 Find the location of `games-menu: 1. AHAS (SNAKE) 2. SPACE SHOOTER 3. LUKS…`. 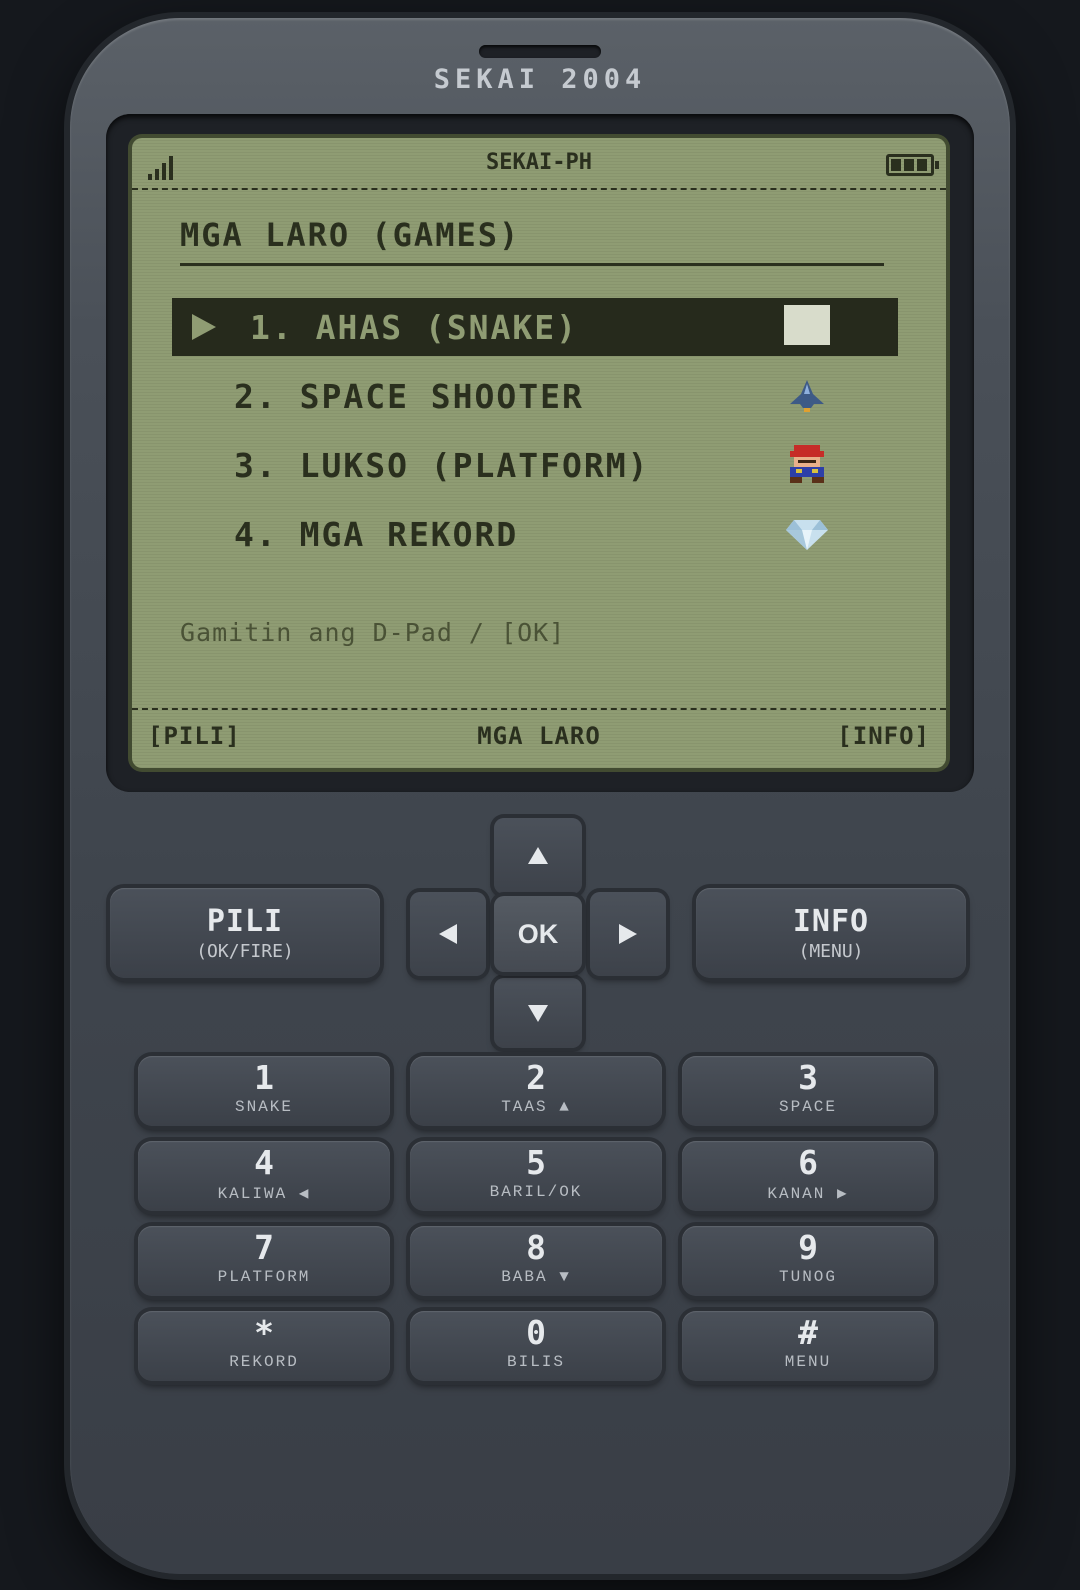

games-menu: 1. AHAS (SNAKE) 2. SPACE SHOOTER 3. LUKS… is located at coordinates (535, 436).